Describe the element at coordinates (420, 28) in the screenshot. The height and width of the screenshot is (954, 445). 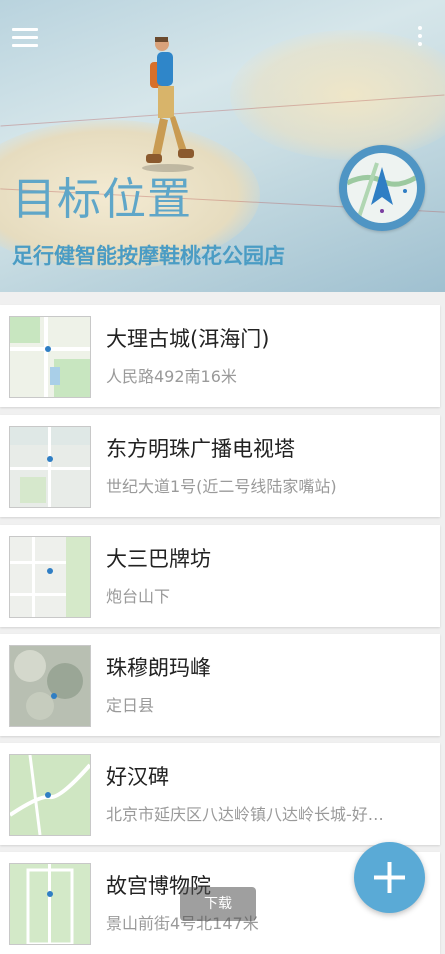
I see `more-vert-icon` at that location.